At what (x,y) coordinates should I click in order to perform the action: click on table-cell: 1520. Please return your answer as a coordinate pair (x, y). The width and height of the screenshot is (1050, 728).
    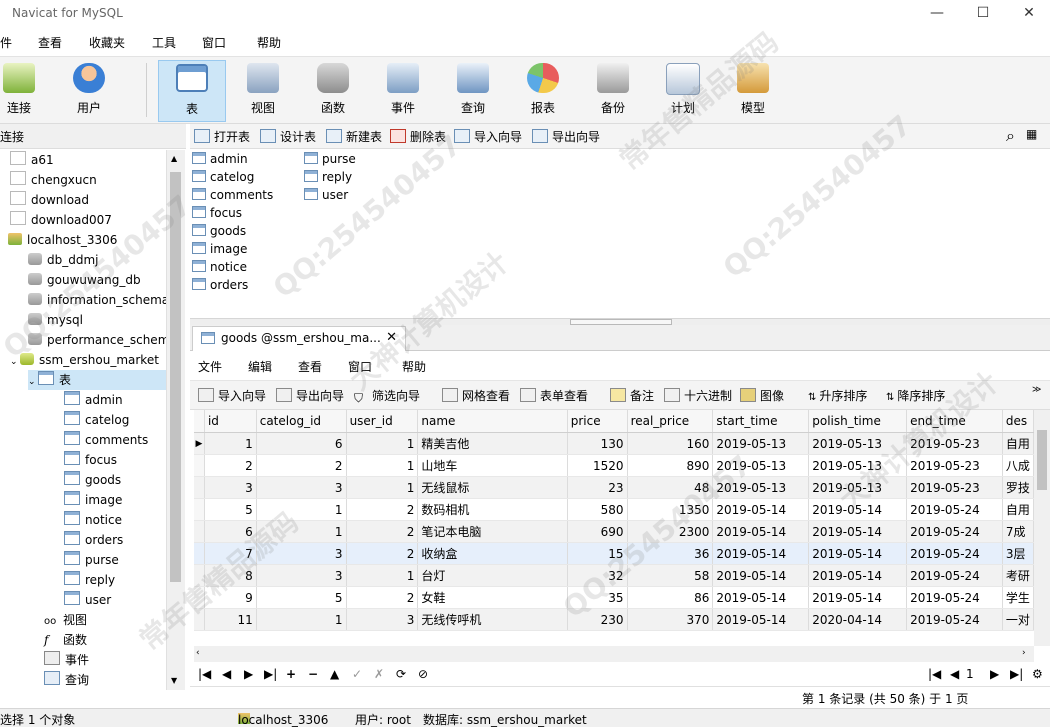
    Looking at the image, I should click on (597, 465).